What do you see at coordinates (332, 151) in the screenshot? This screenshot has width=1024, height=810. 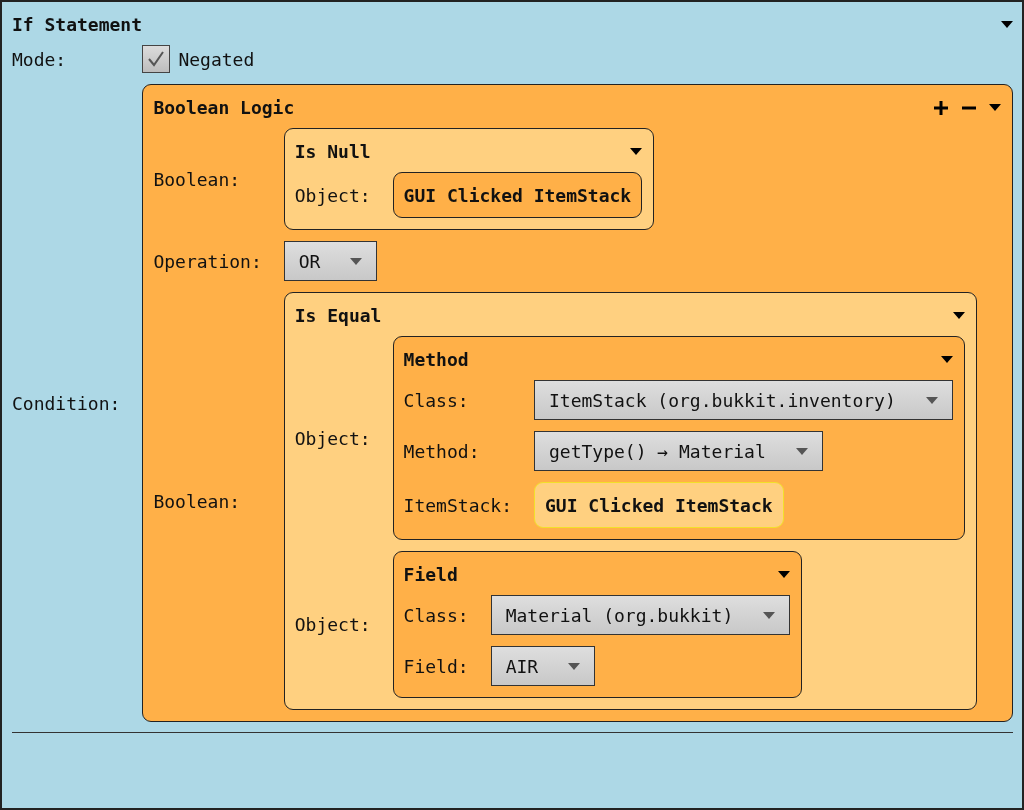 I see `block-title: Is Null` at bounding box center [332, 151].